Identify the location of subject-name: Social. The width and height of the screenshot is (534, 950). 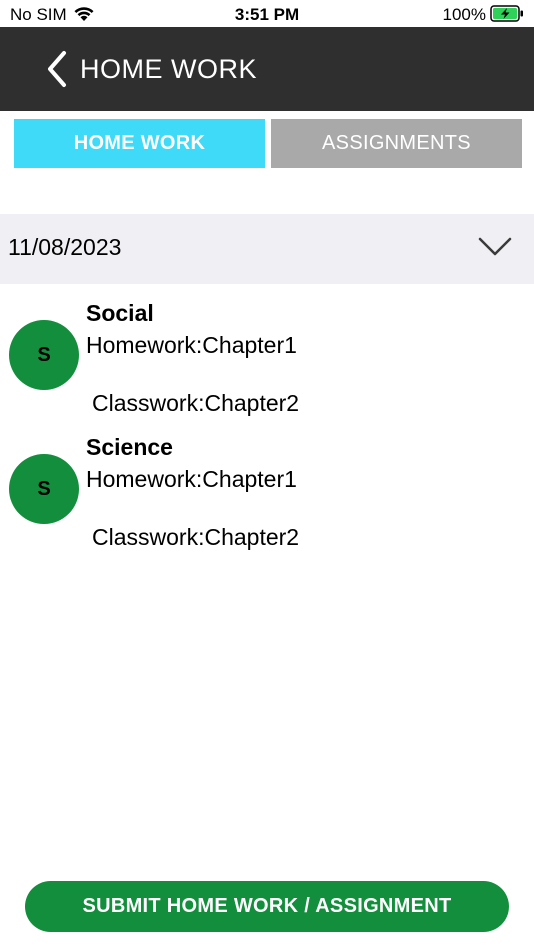
(120, 313).